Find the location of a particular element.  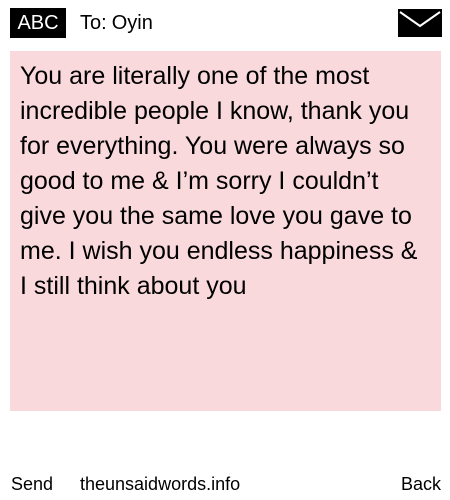

recipient-name: Oyin is located at coordinates (132, 23).